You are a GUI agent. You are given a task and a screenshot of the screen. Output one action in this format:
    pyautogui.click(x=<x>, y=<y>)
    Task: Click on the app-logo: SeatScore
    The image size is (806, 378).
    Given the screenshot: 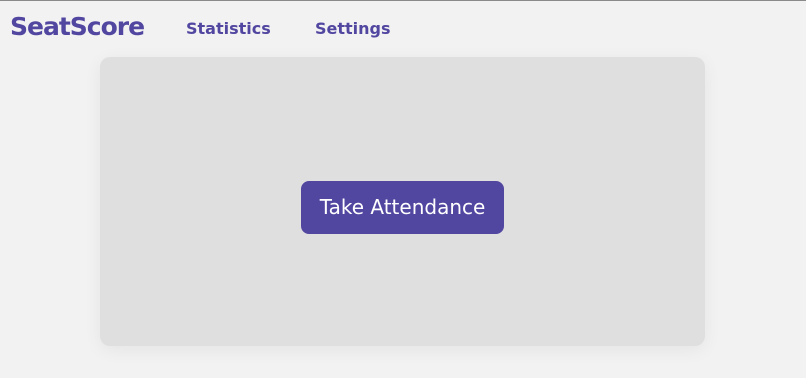 What is the action you would take?
    pyautogui.click(x=77, y=27)
    